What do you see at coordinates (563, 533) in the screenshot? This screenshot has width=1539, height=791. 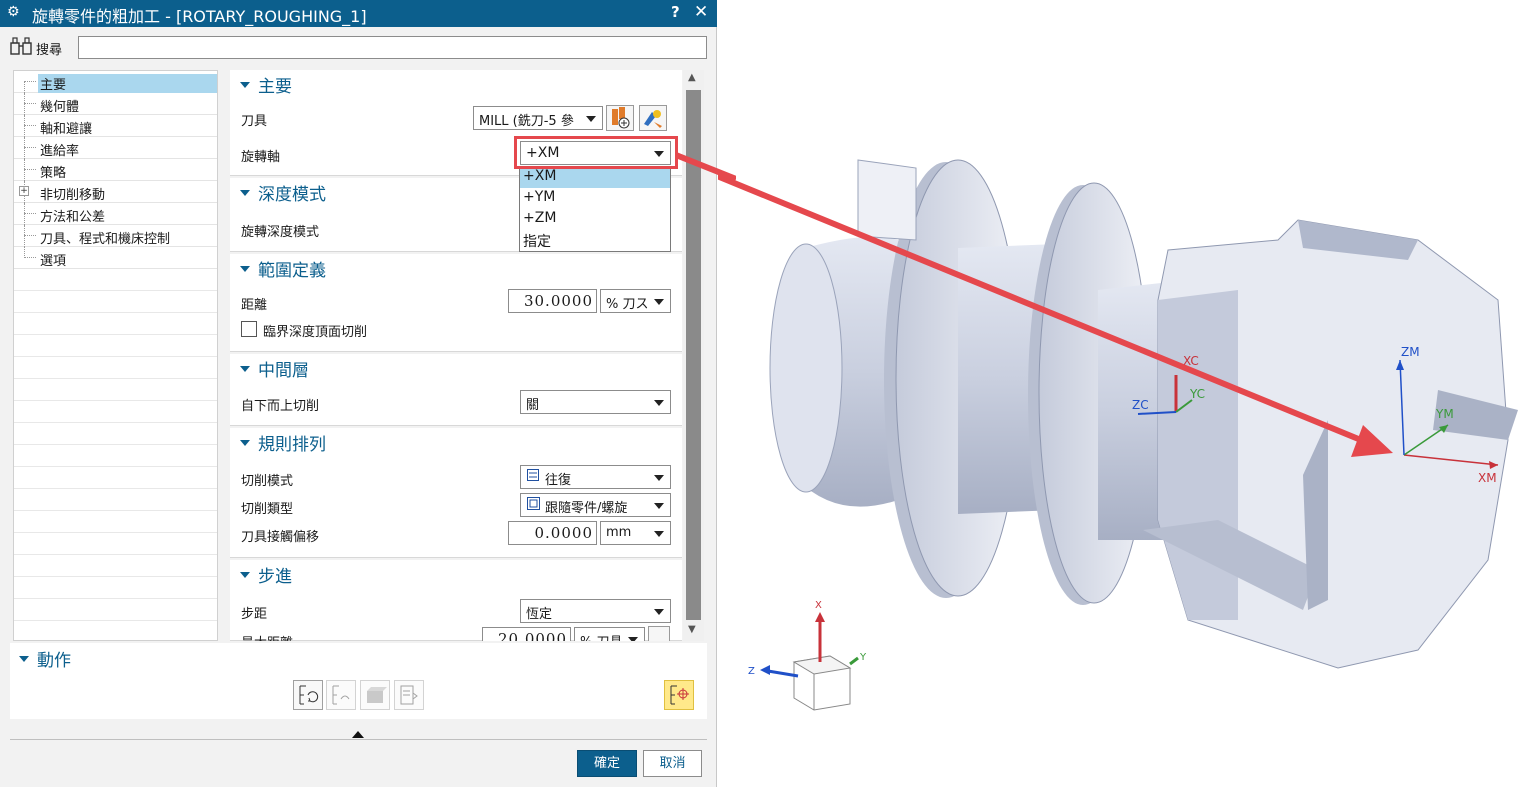 I see `tool-contact-offset-value: 0.0000` at bounding box center [563, 533].